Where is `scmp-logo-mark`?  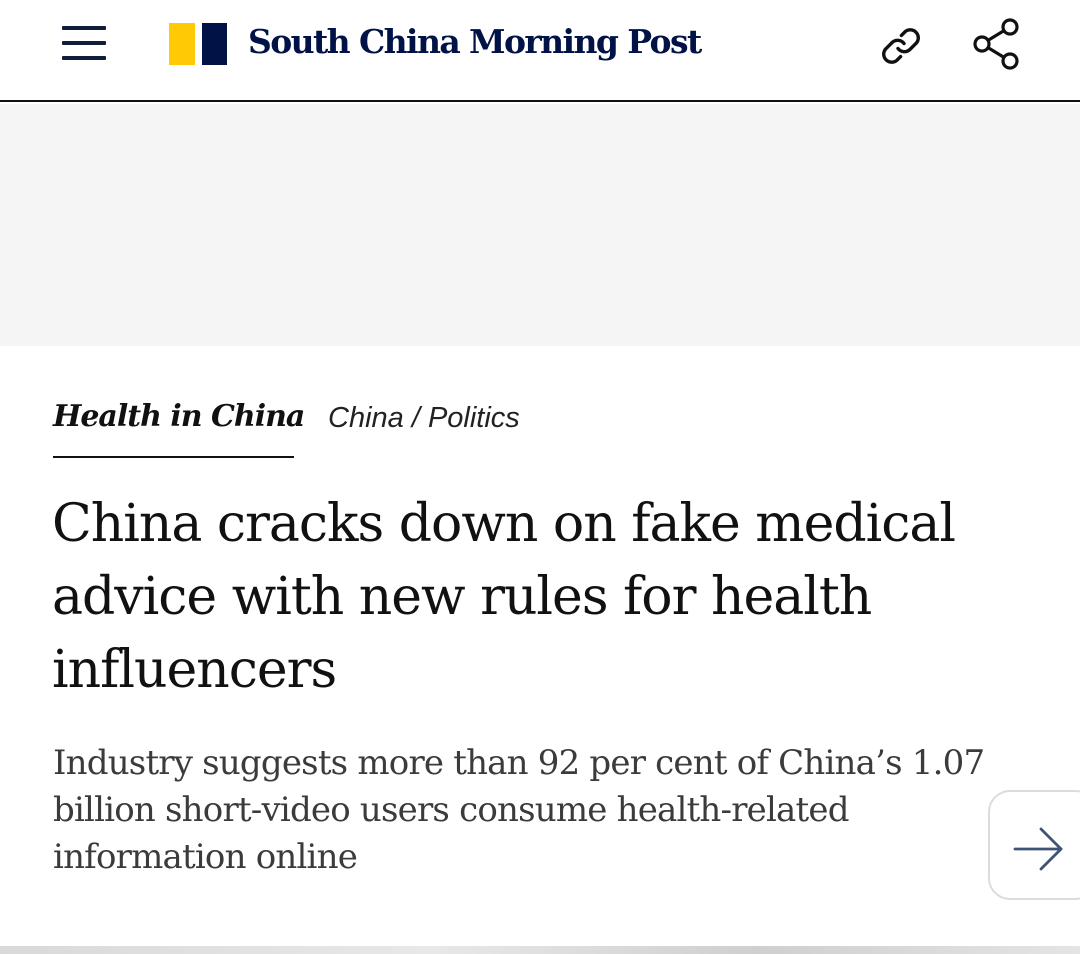 scmp-logo-mark is located at coordinates (199, 44).